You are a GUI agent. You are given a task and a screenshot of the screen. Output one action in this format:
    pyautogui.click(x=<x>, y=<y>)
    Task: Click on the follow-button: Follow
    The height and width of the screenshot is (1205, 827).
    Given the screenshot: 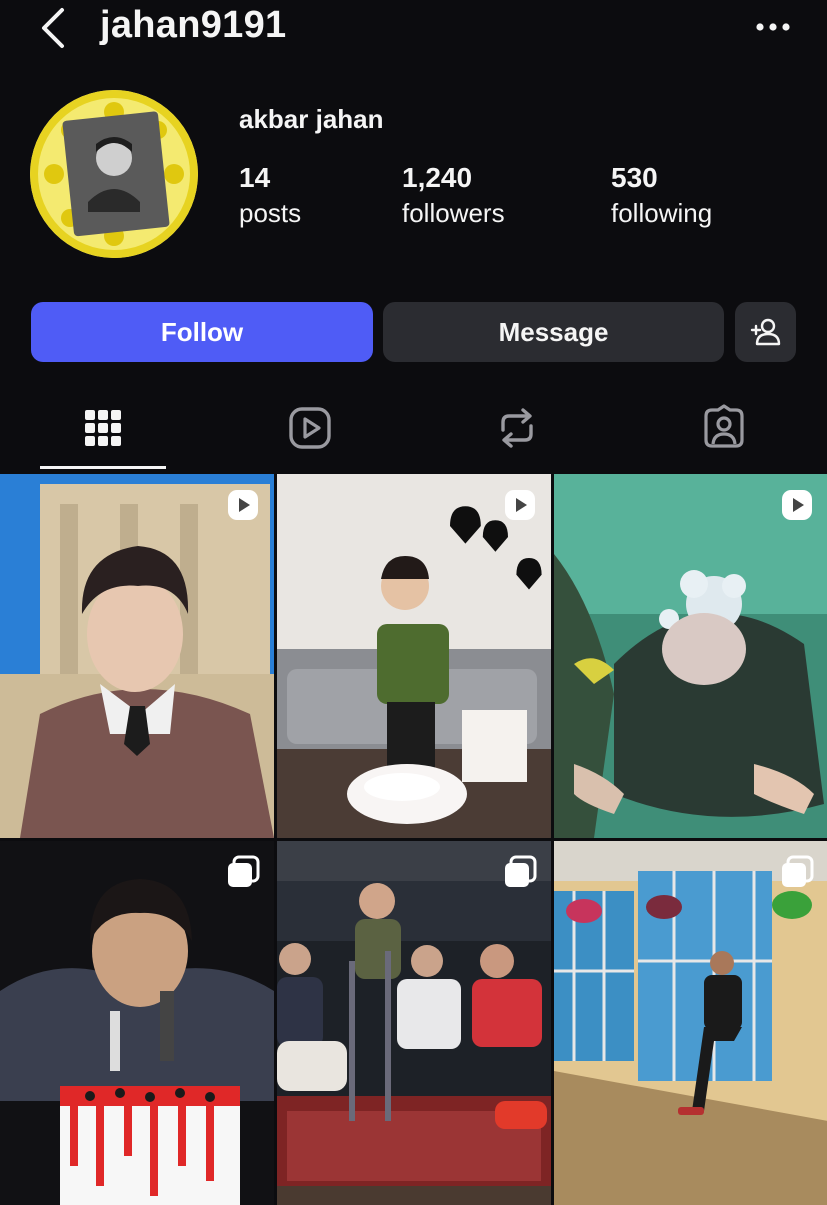 What is the action you would take?
    pyautogui.click(x=202, y=332)
    